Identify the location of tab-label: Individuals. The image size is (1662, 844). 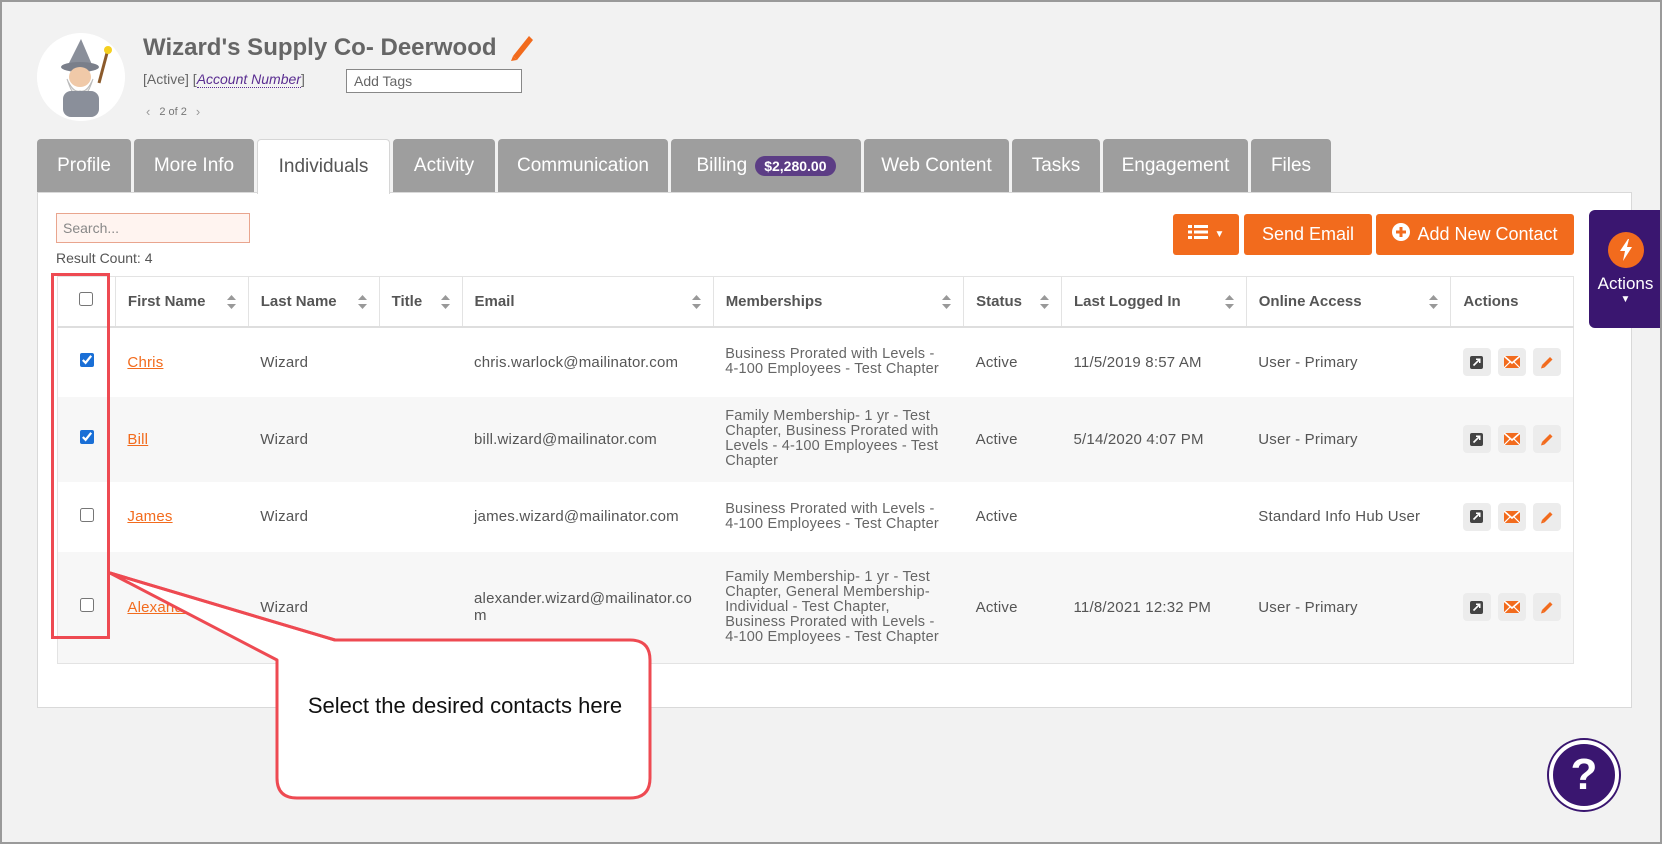
(323, 166).